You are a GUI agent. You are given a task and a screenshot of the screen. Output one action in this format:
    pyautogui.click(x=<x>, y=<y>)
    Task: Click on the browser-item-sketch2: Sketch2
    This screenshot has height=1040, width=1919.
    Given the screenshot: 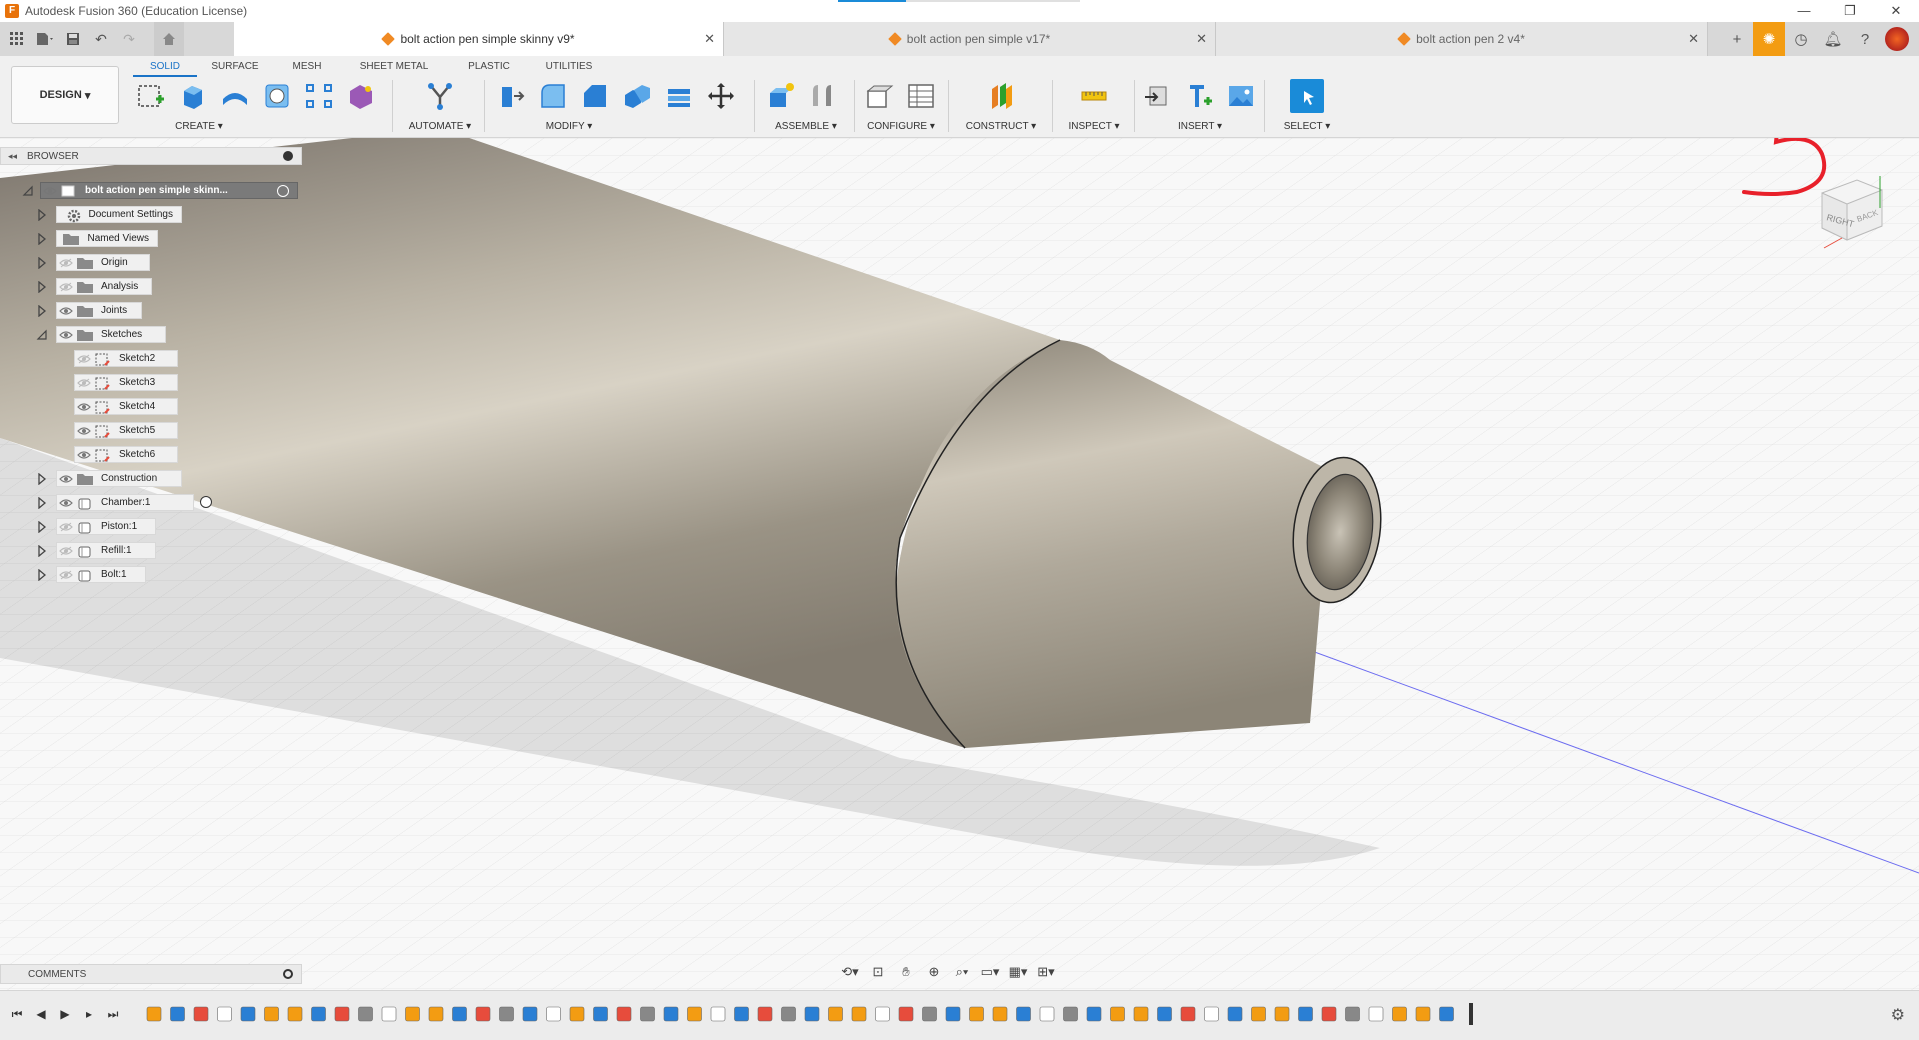 What is the action you would take?
    pyautogui.click(x=188, y=358)
    